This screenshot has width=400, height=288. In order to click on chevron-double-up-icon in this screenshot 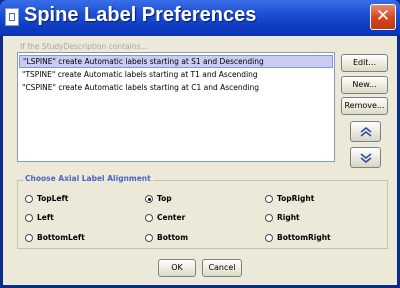, I will do `click(366, 132)`.